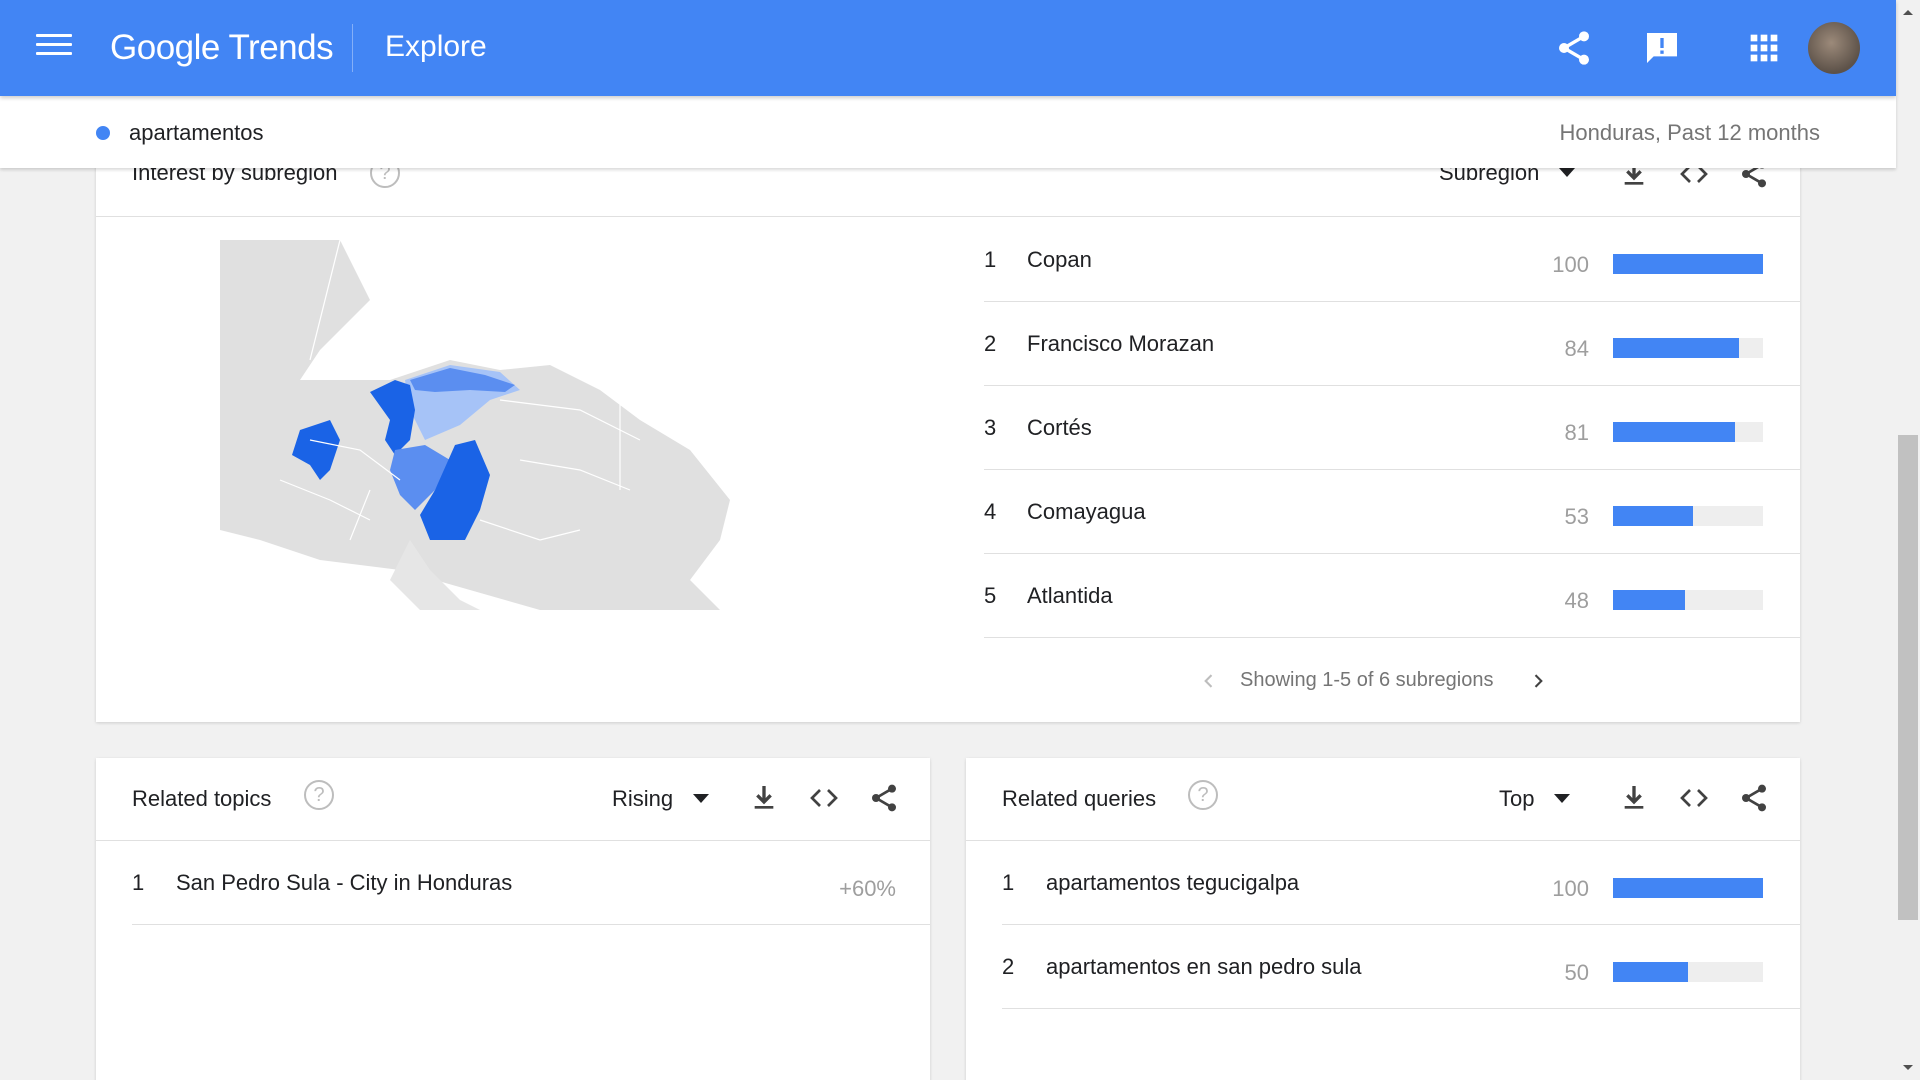 The width and height of the screenshot is (1920, 1080). I want to click on top-app-bar: Google Trends Explore, so click(948, 48).